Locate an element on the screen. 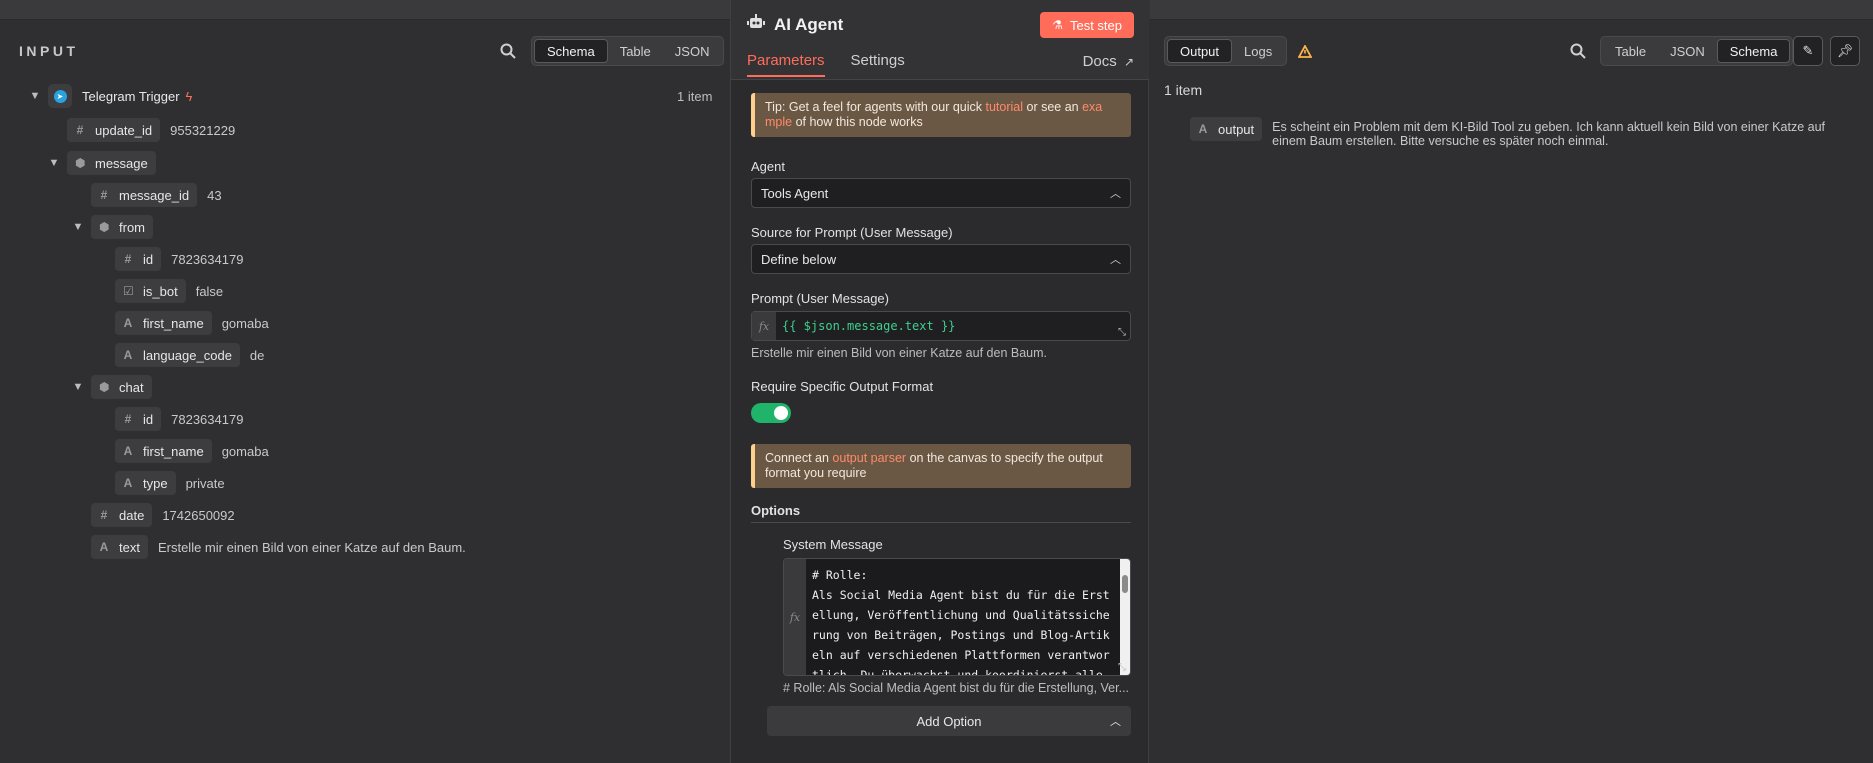 The height and width of the screenshot is (763, 1873). edit-output-button: ✎ is located at coordinates (1808, 51).